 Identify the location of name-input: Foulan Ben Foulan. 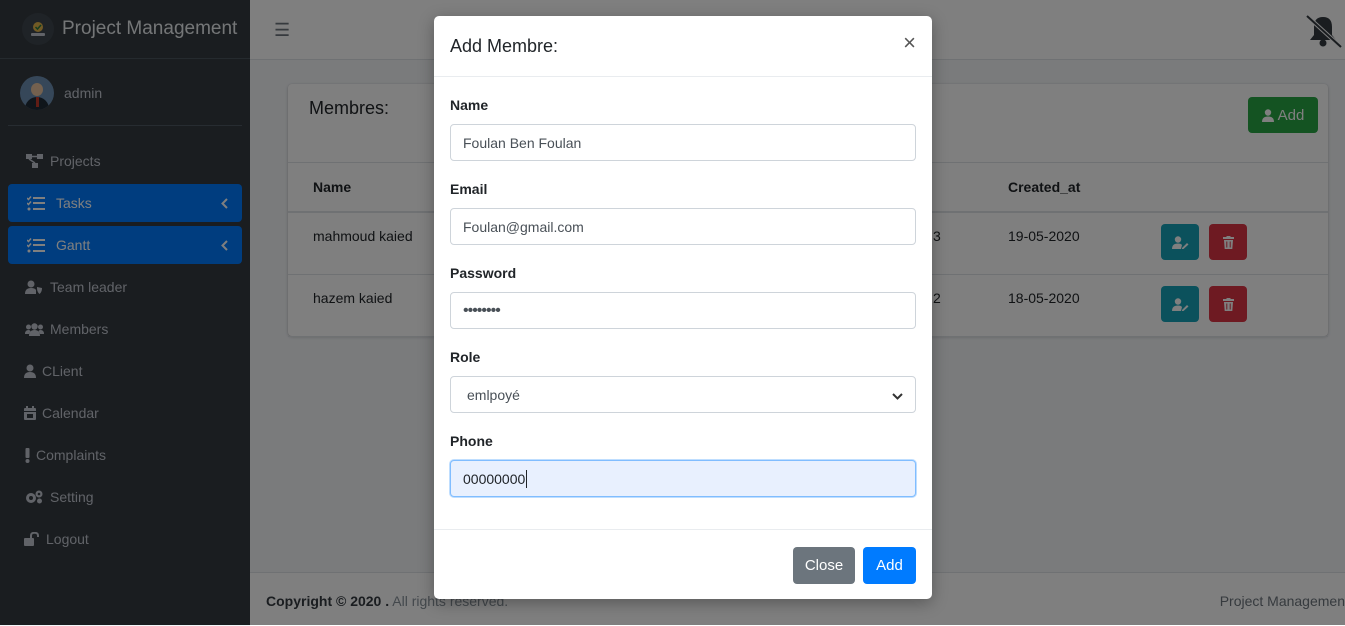
(683, 142).